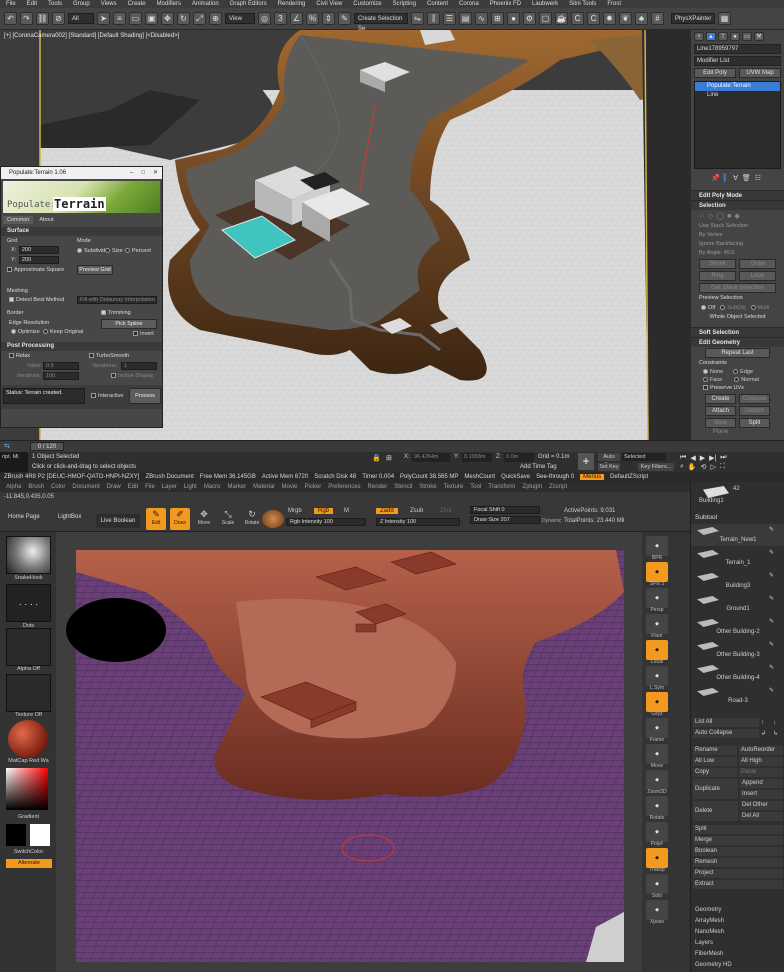  I want to click on relax-iterations-field: 100, so click(61, 376).